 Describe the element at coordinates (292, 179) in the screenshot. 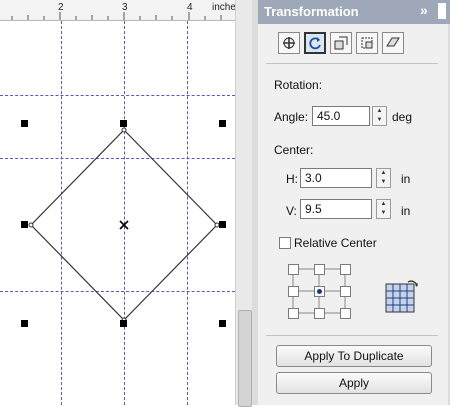

I see `h-label: H:` at that location.